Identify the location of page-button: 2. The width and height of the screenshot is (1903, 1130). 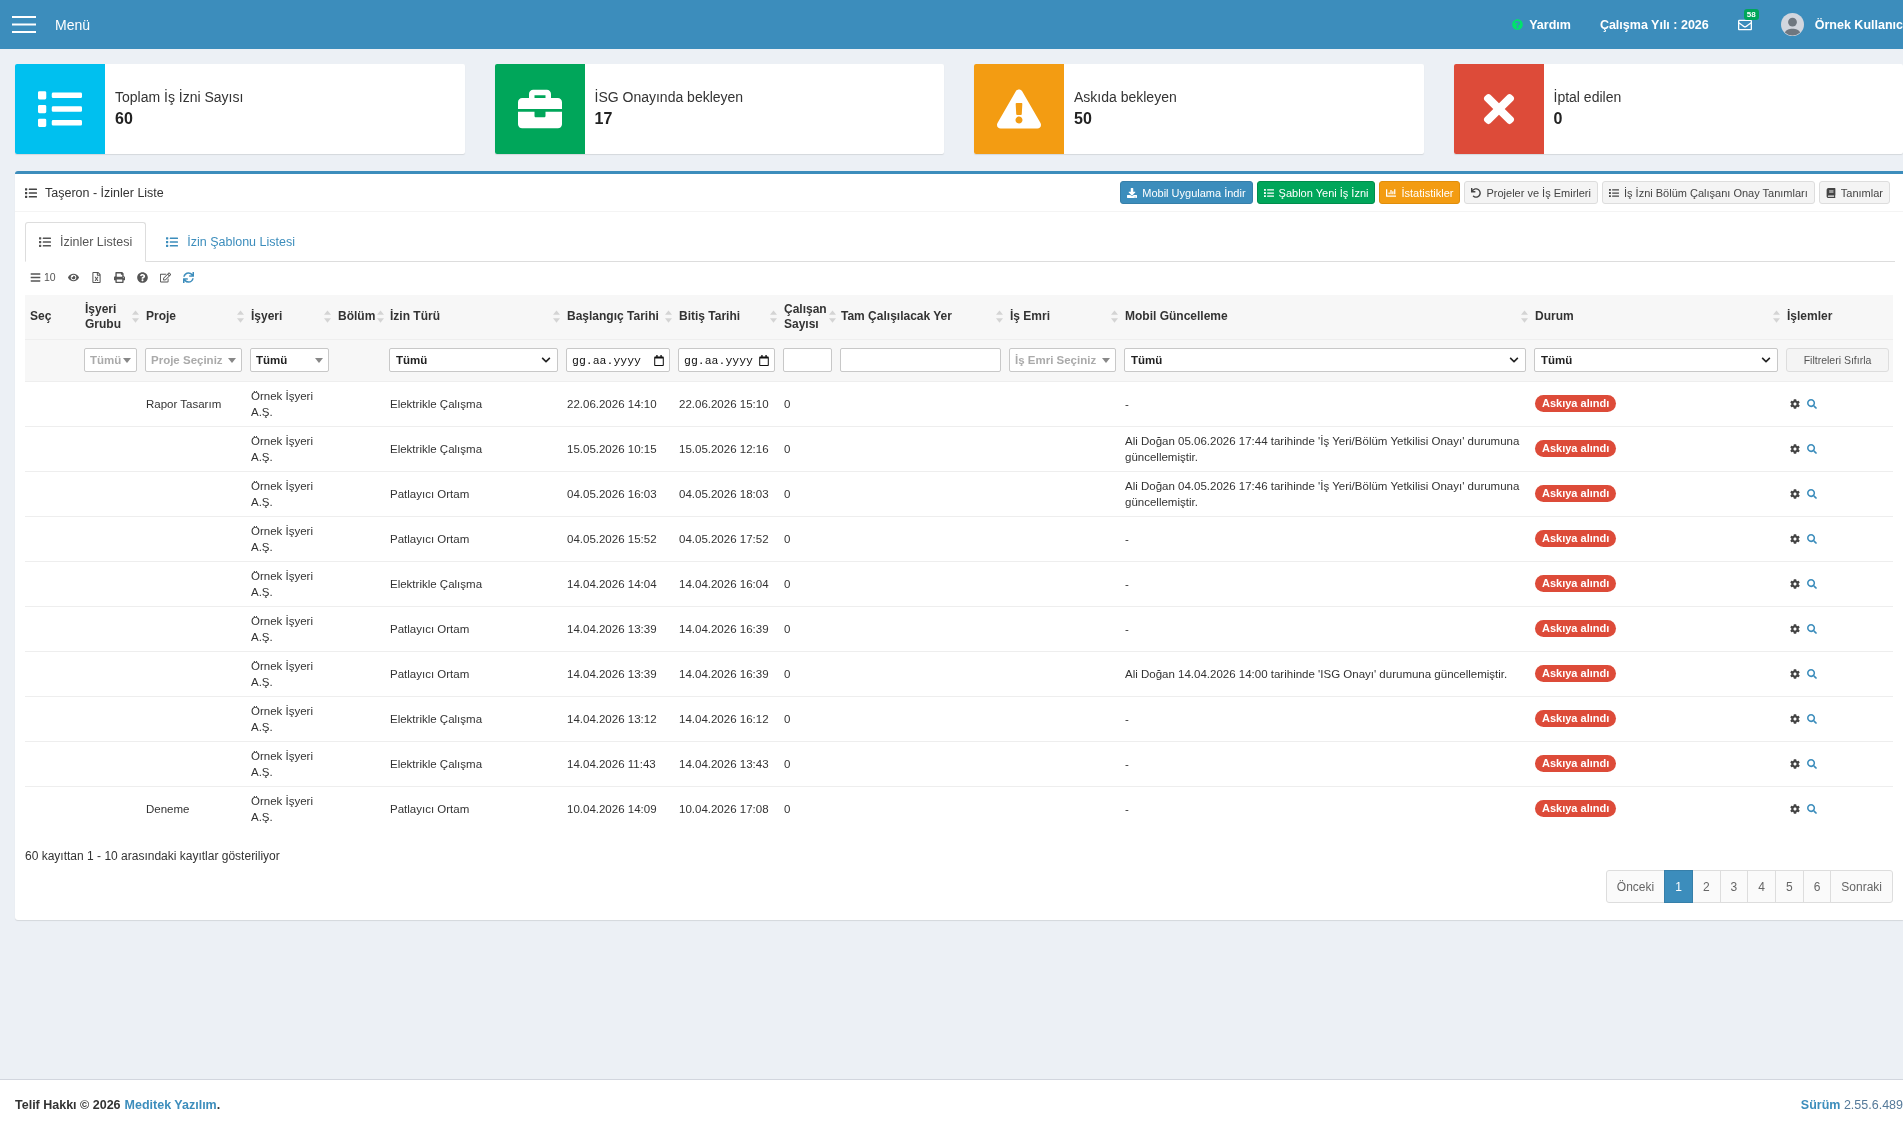
(1706, 886).